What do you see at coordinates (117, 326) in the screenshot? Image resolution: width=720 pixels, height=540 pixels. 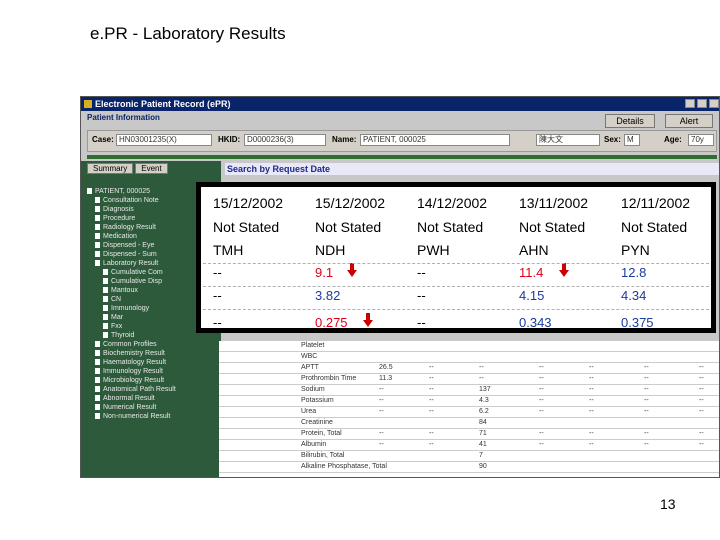 I see `tree-item-label: Fxx` at bounding box center [117, 326].